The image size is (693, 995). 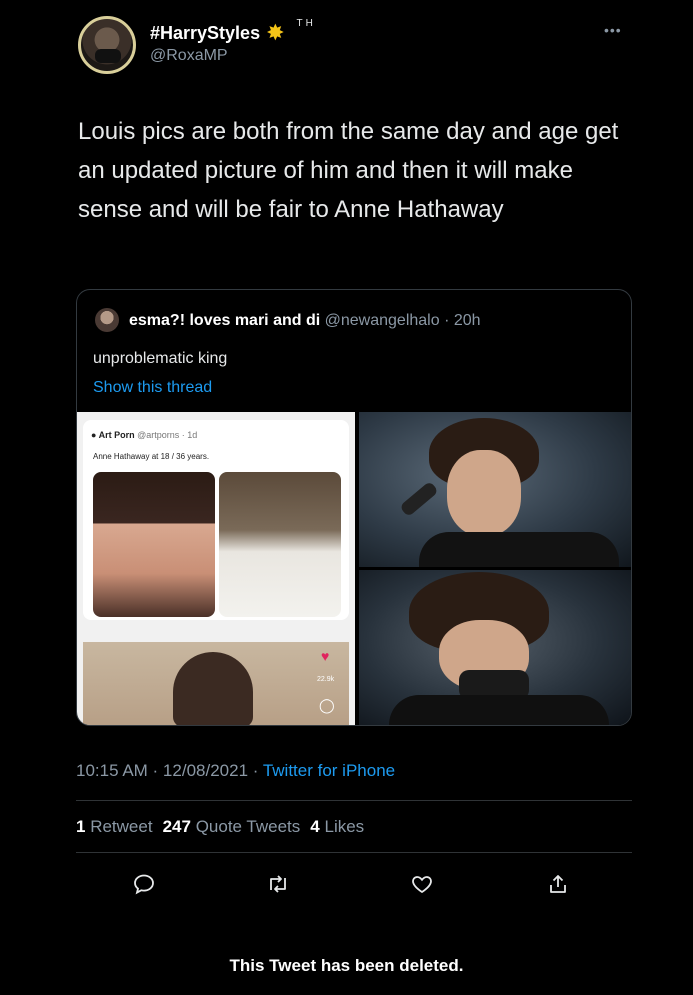 I want to click on timestamp-text: 10:15 AM · 12/08/2021 ·, so click(x=167, y=770).